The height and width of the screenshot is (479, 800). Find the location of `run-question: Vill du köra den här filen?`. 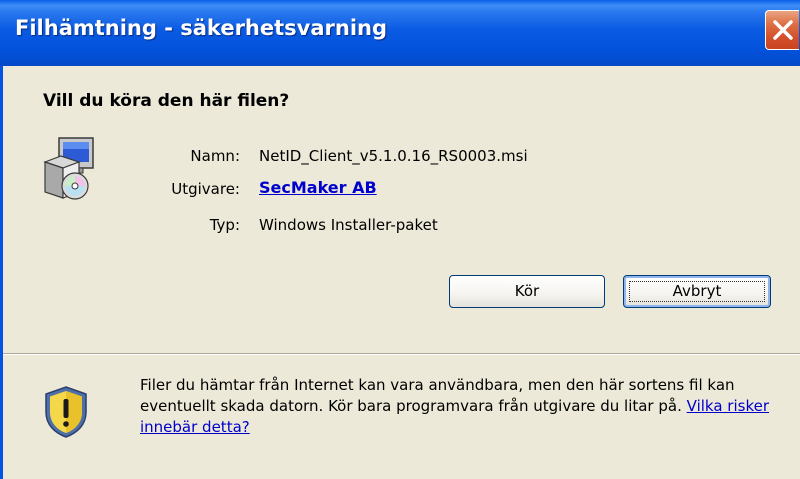

run-question: Vill du köra den här filen? is located at coordinates (166, 101).